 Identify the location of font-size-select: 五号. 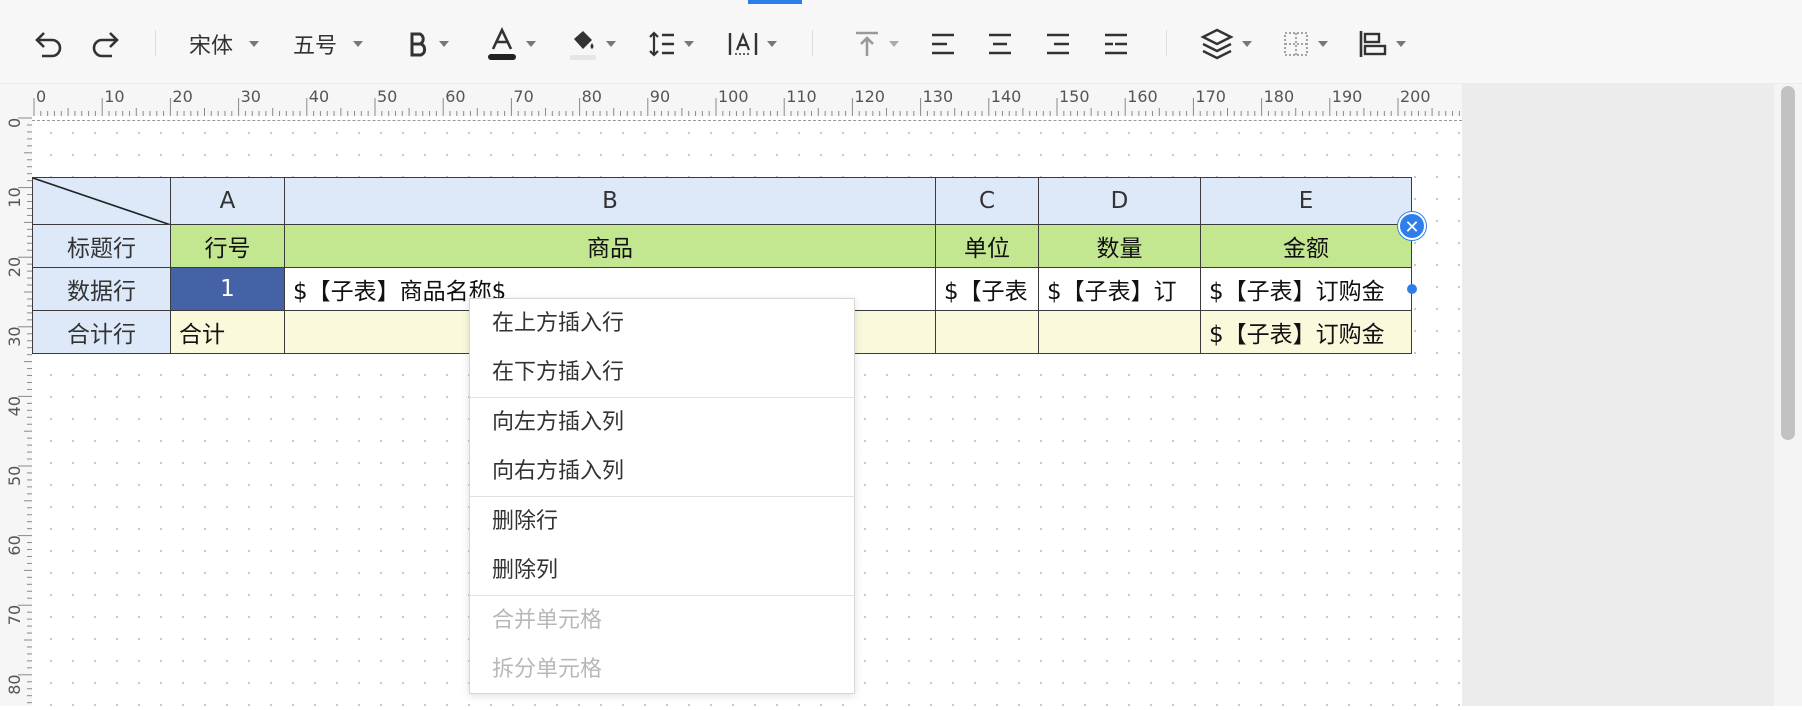
(328, 44).